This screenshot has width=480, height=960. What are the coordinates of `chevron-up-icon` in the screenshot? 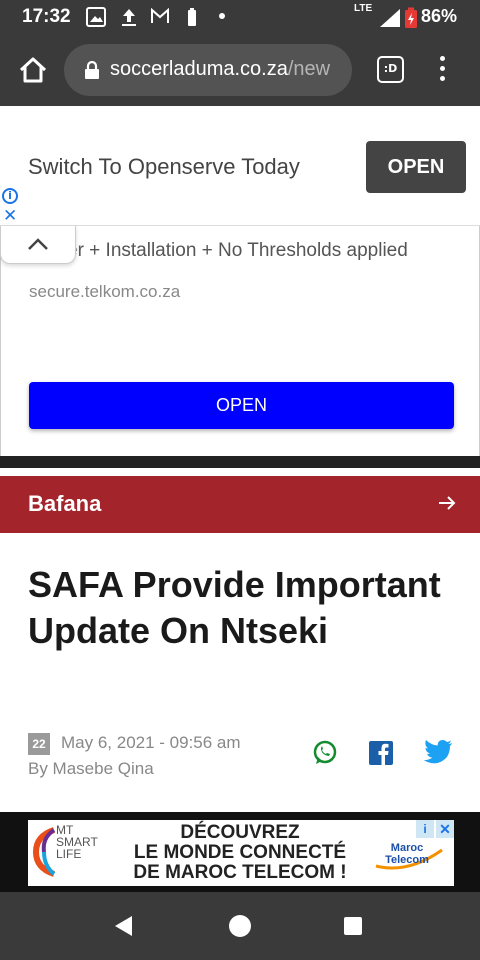 It's located at (38, 244).